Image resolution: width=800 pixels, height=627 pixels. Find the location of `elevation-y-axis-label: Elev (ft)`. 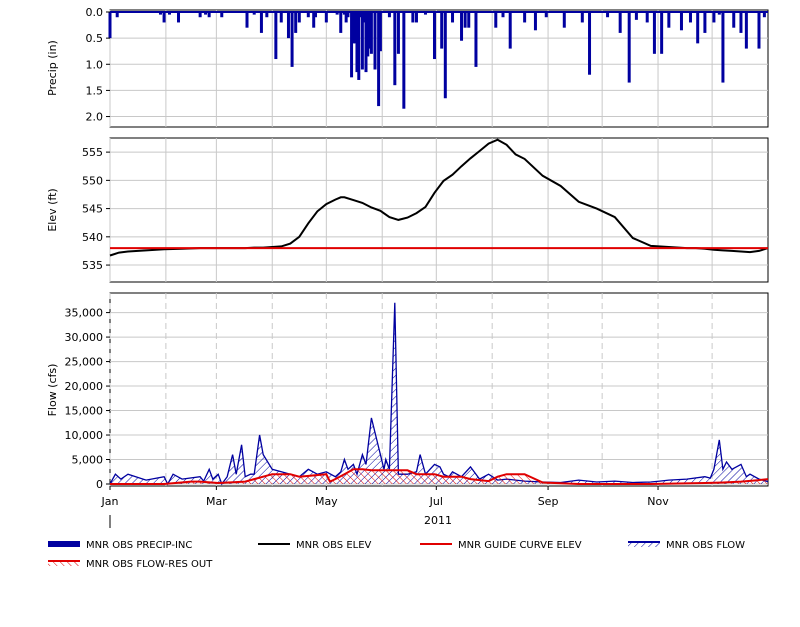

elevation-y-axis-label: Elev (ft) is located at coordinates (52, 209).